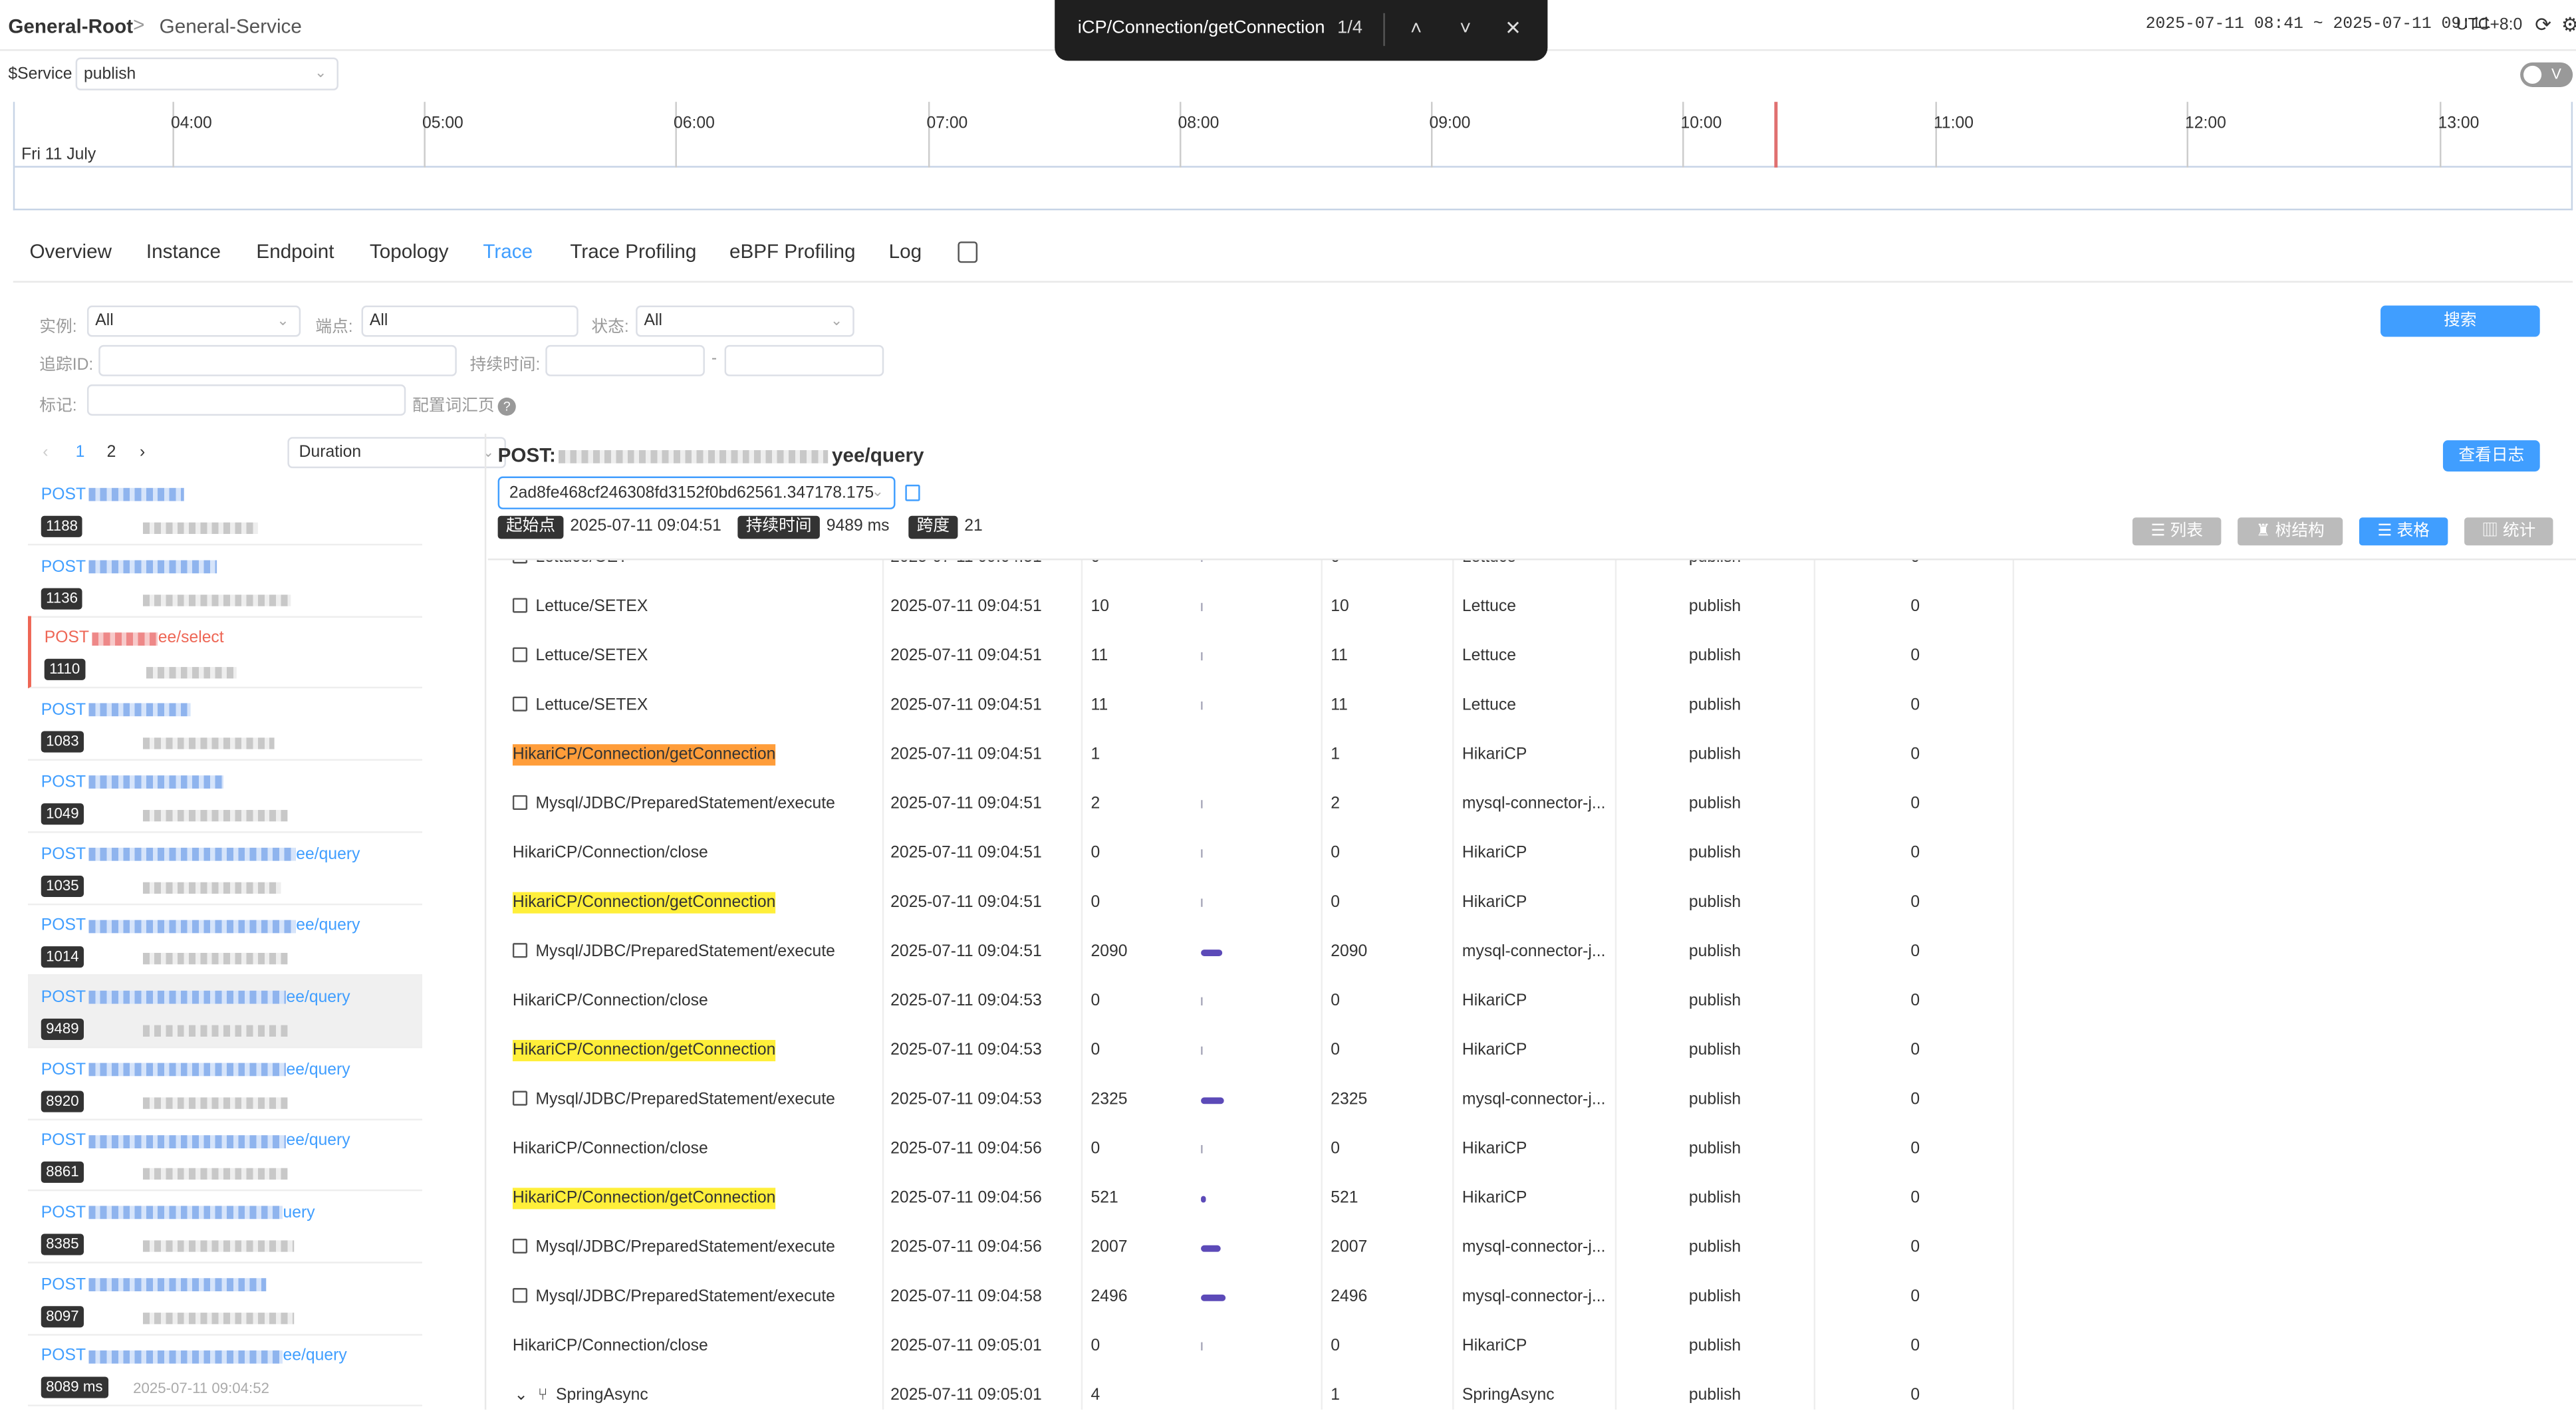 Image resolution: width=2576 pixels, height=1411 pixels. I want to click on span-self-time: 521, so click(1344, 1198).